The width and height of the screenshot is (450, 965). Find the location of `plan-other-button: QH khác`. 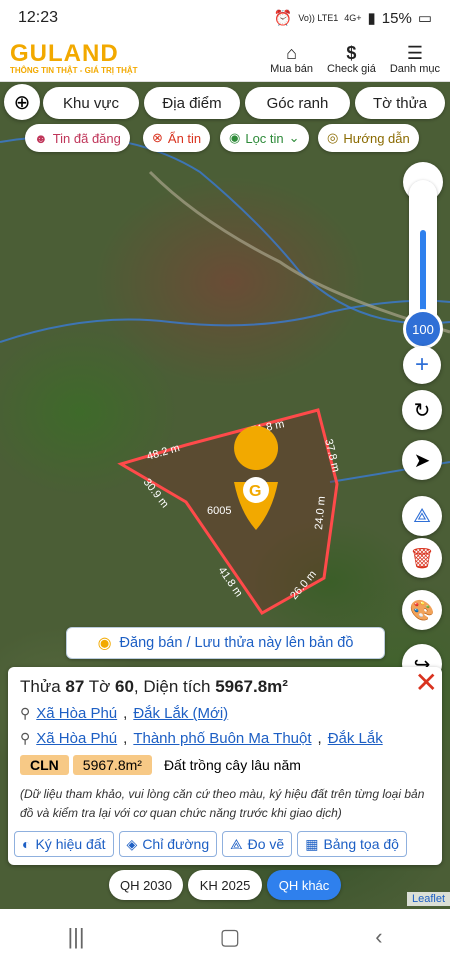

plan-other-button: QH khác is located at coordinates (304, 885).